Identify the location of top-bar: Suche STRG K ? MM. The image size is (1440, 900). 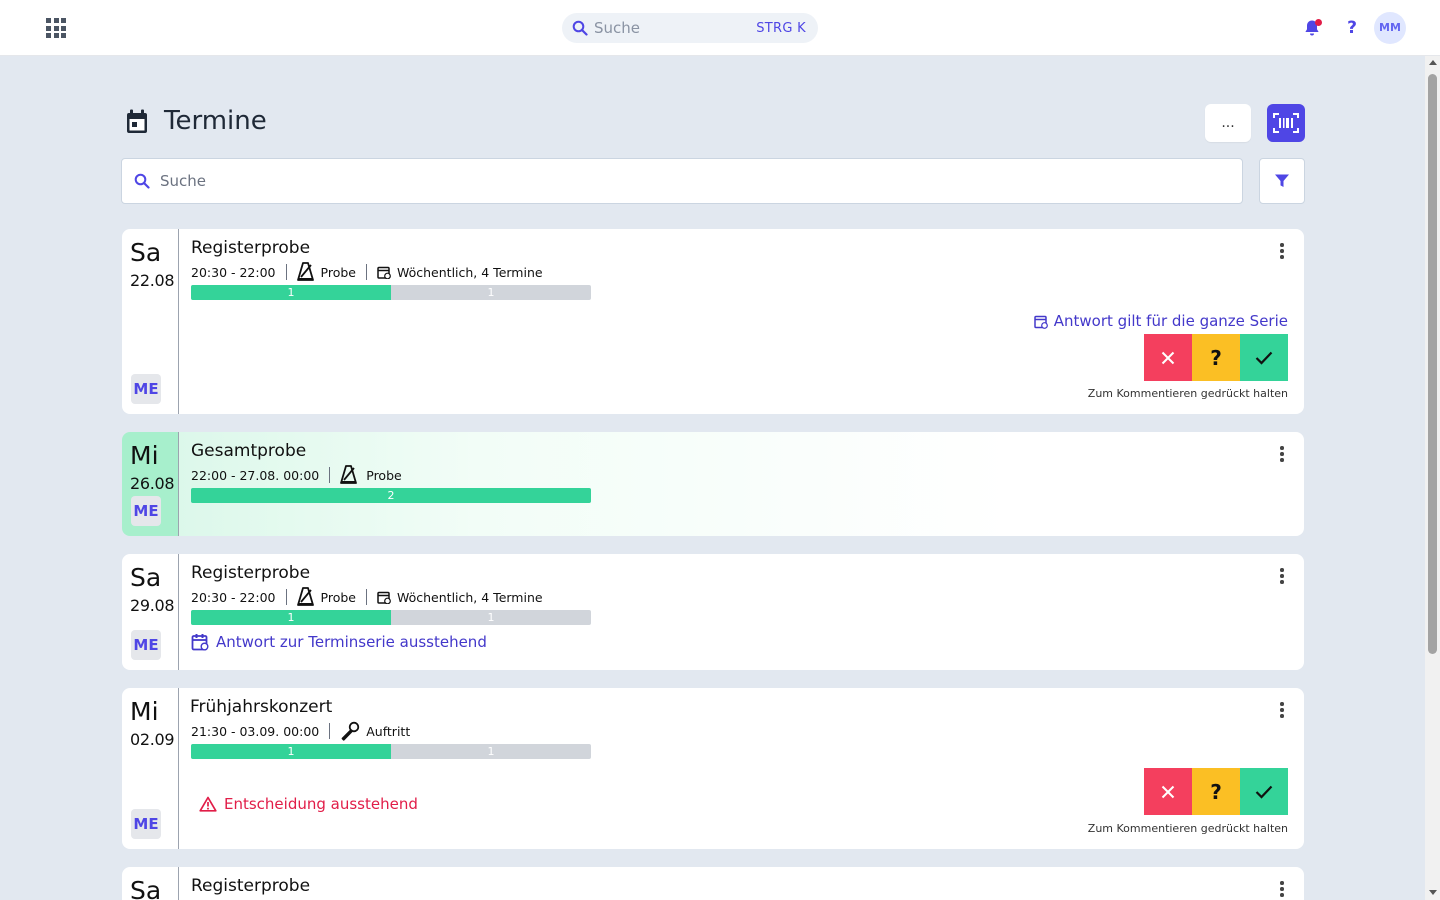
(720, 28).